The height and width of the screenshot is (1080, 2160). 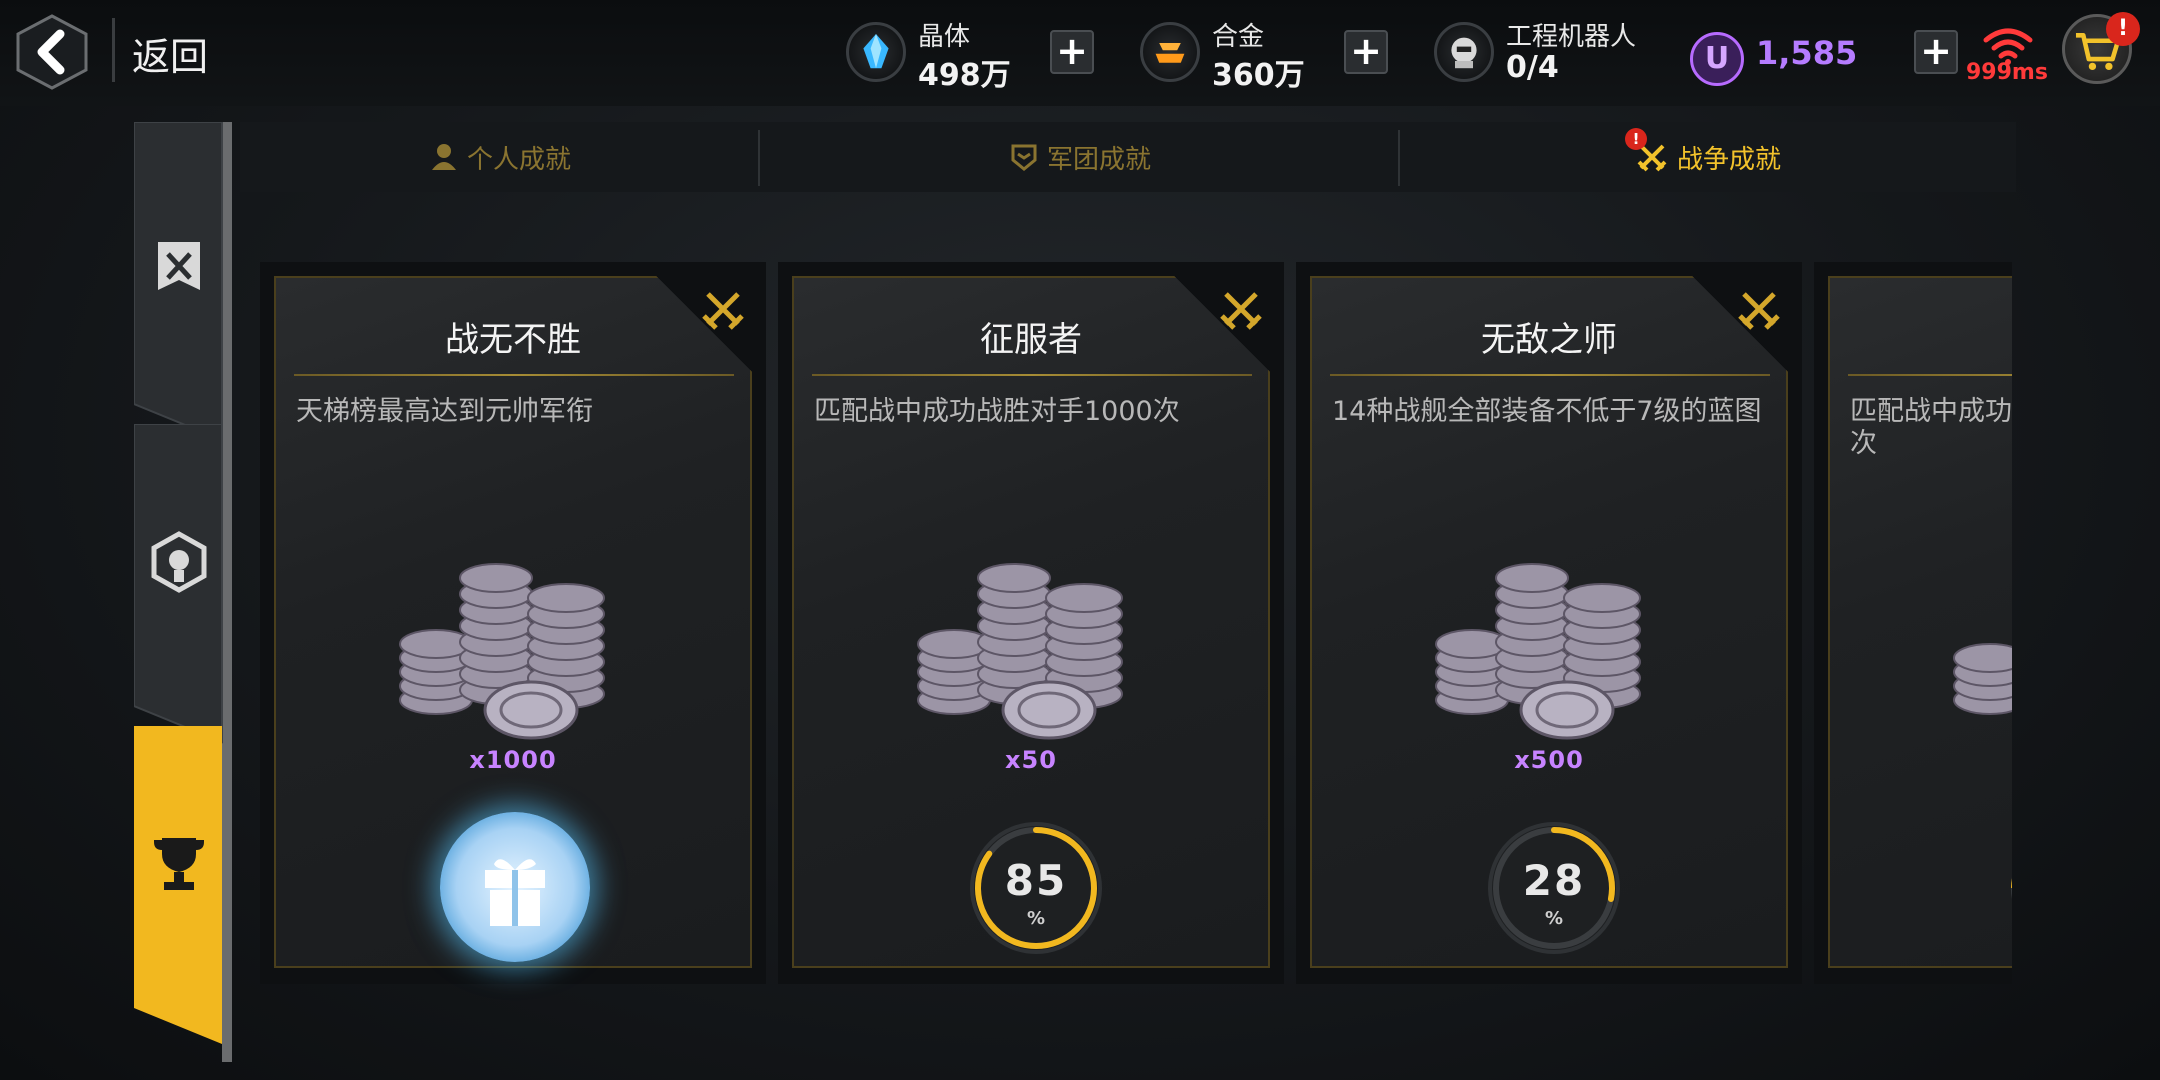 I want to click on resource-alloy: 合金 360万, so click(x=1230, y=54).